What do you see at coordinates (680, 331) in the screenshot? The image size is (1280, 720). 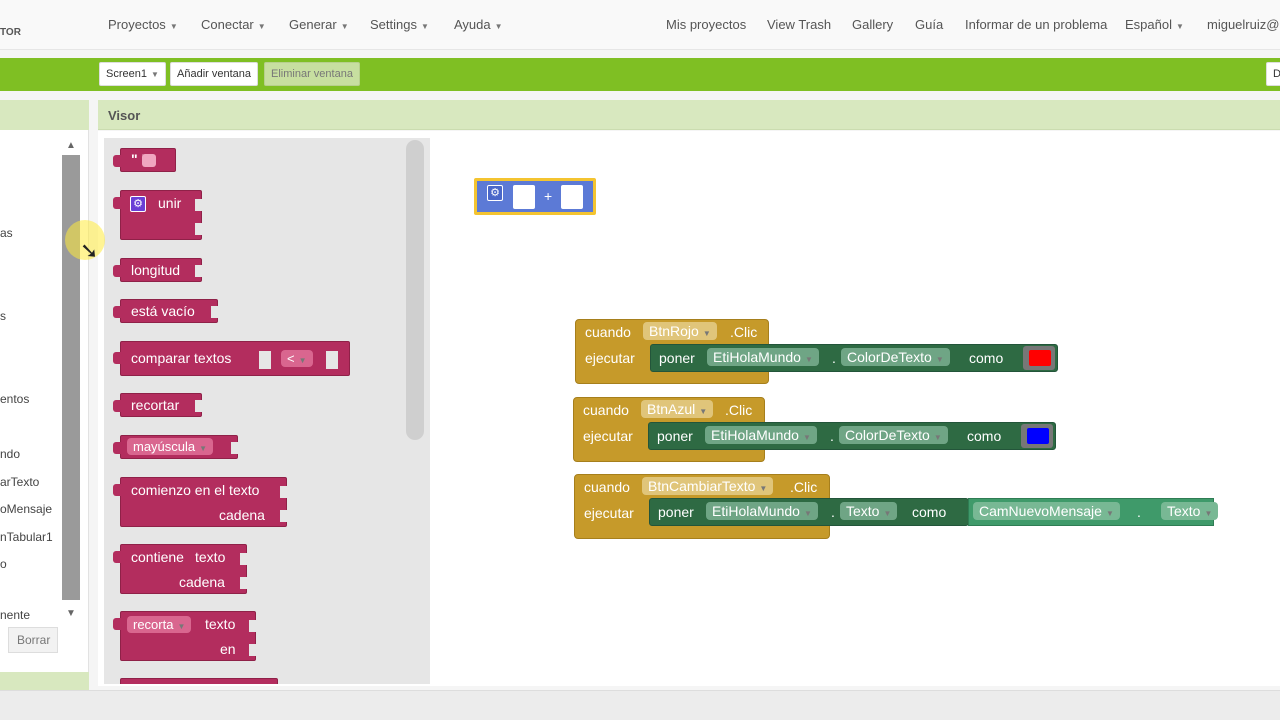 I see `component-dropdown: BtnRojo ▼` at bounding box center [680, 331].